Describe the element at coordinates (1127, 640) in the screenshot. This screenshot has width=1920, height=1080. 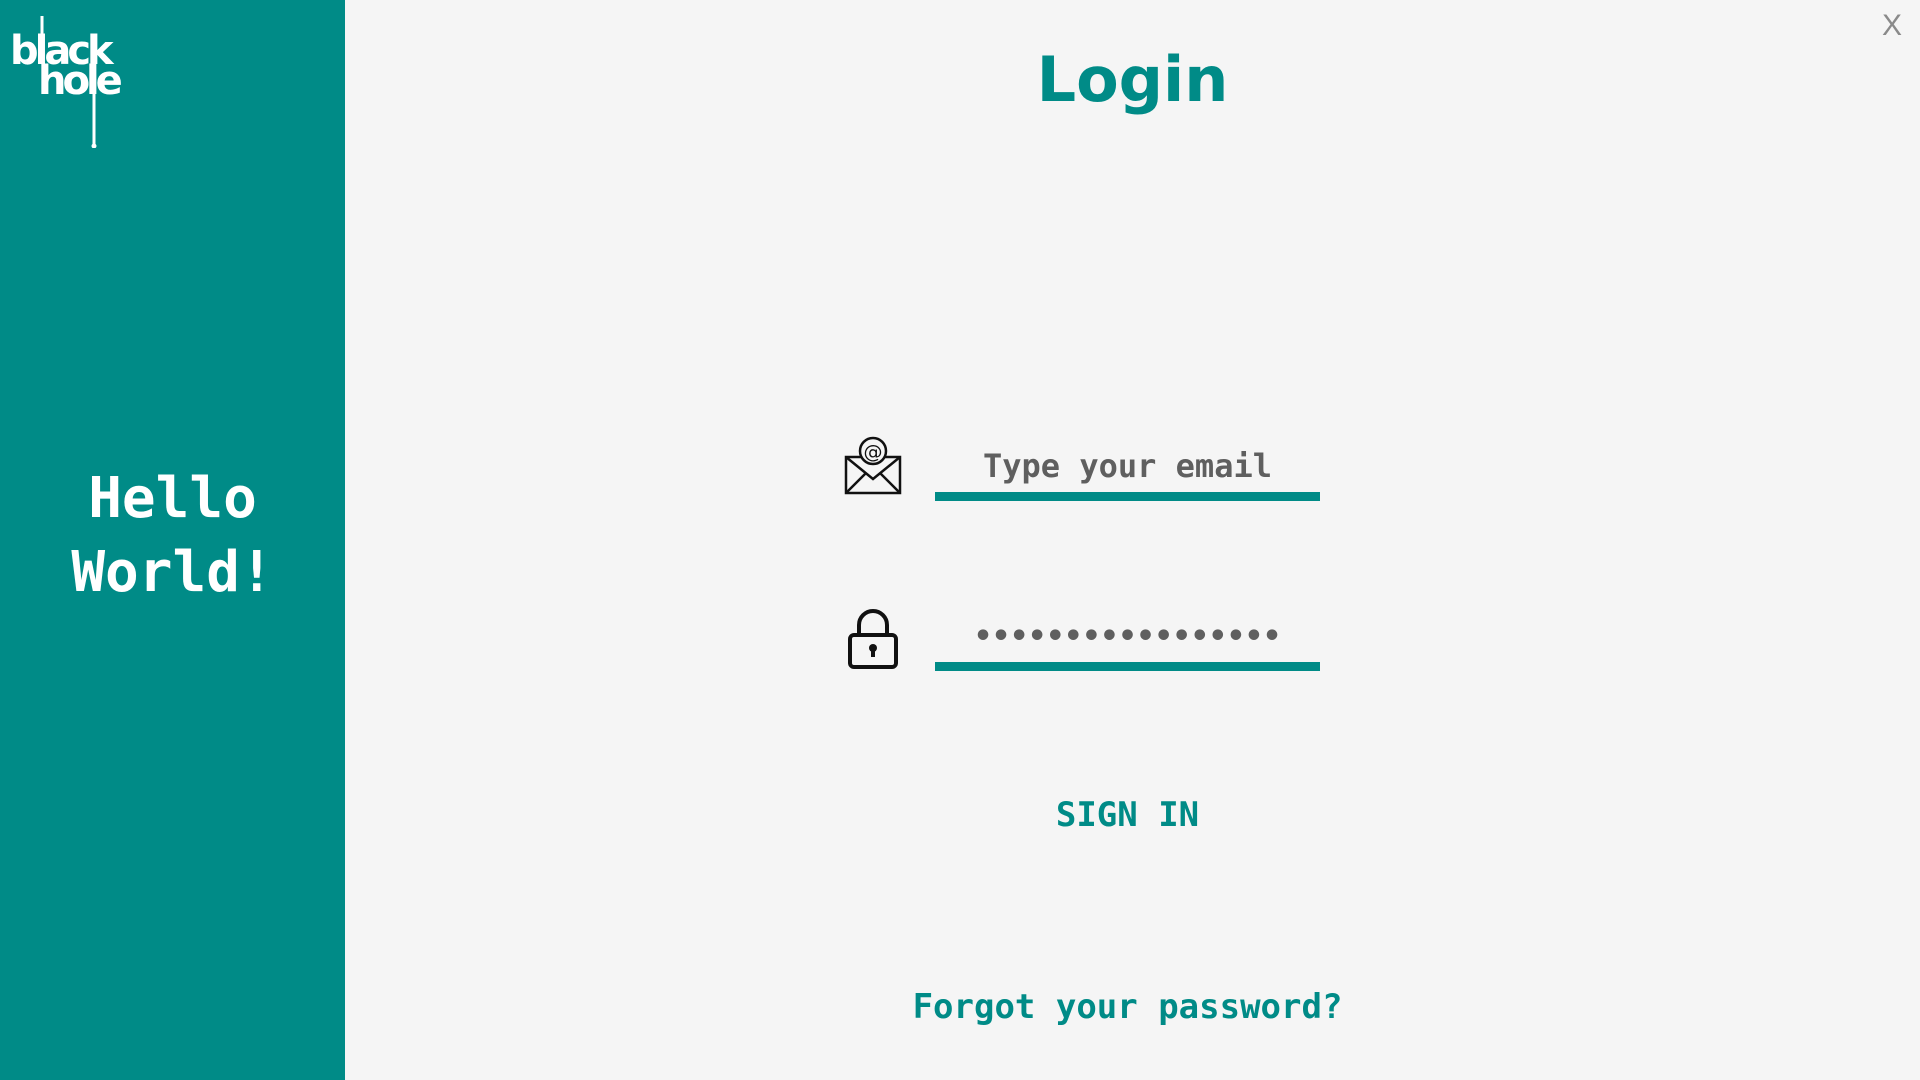
I see `password-field` at that location.